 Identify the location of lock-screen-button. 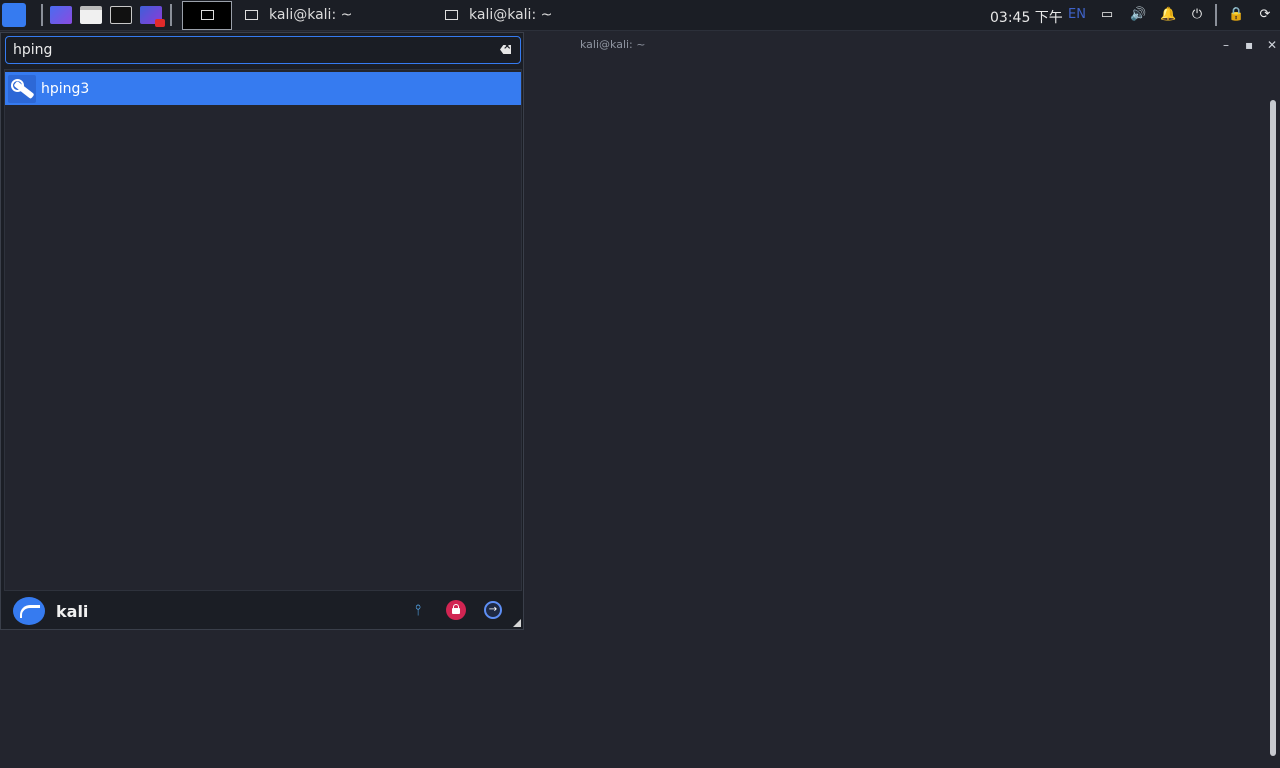
(456, 610).